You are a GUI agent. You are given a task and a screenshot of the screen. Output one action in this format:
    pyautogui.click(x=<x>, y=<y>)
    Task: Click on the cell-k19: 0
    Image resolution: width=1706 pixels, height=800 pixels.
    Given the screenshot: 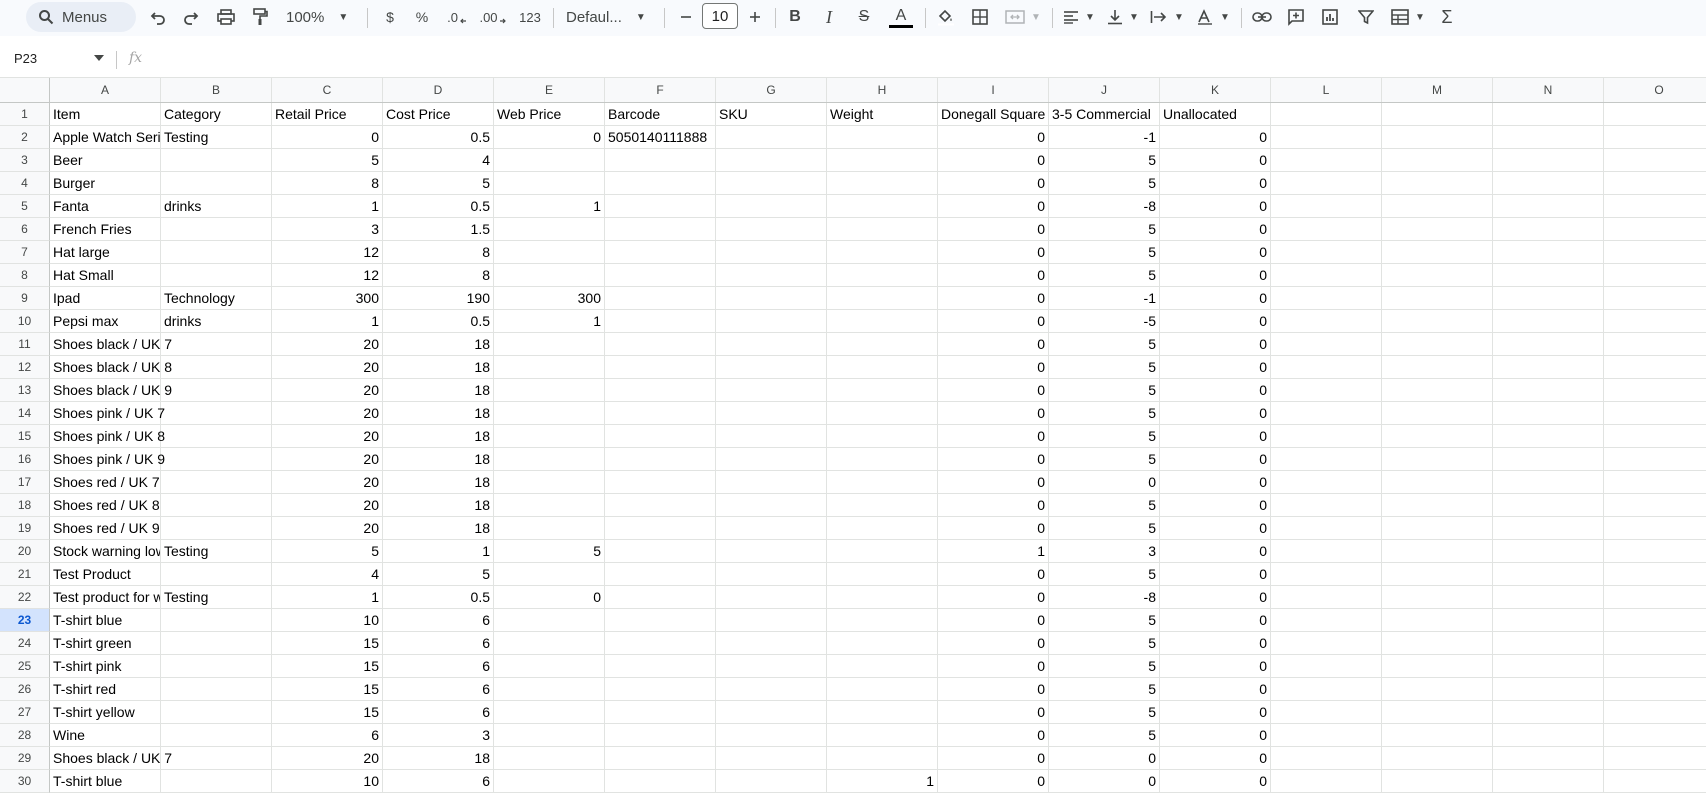 What is the action you would take?
    pyautogui.click(x=1215, y=528)
    